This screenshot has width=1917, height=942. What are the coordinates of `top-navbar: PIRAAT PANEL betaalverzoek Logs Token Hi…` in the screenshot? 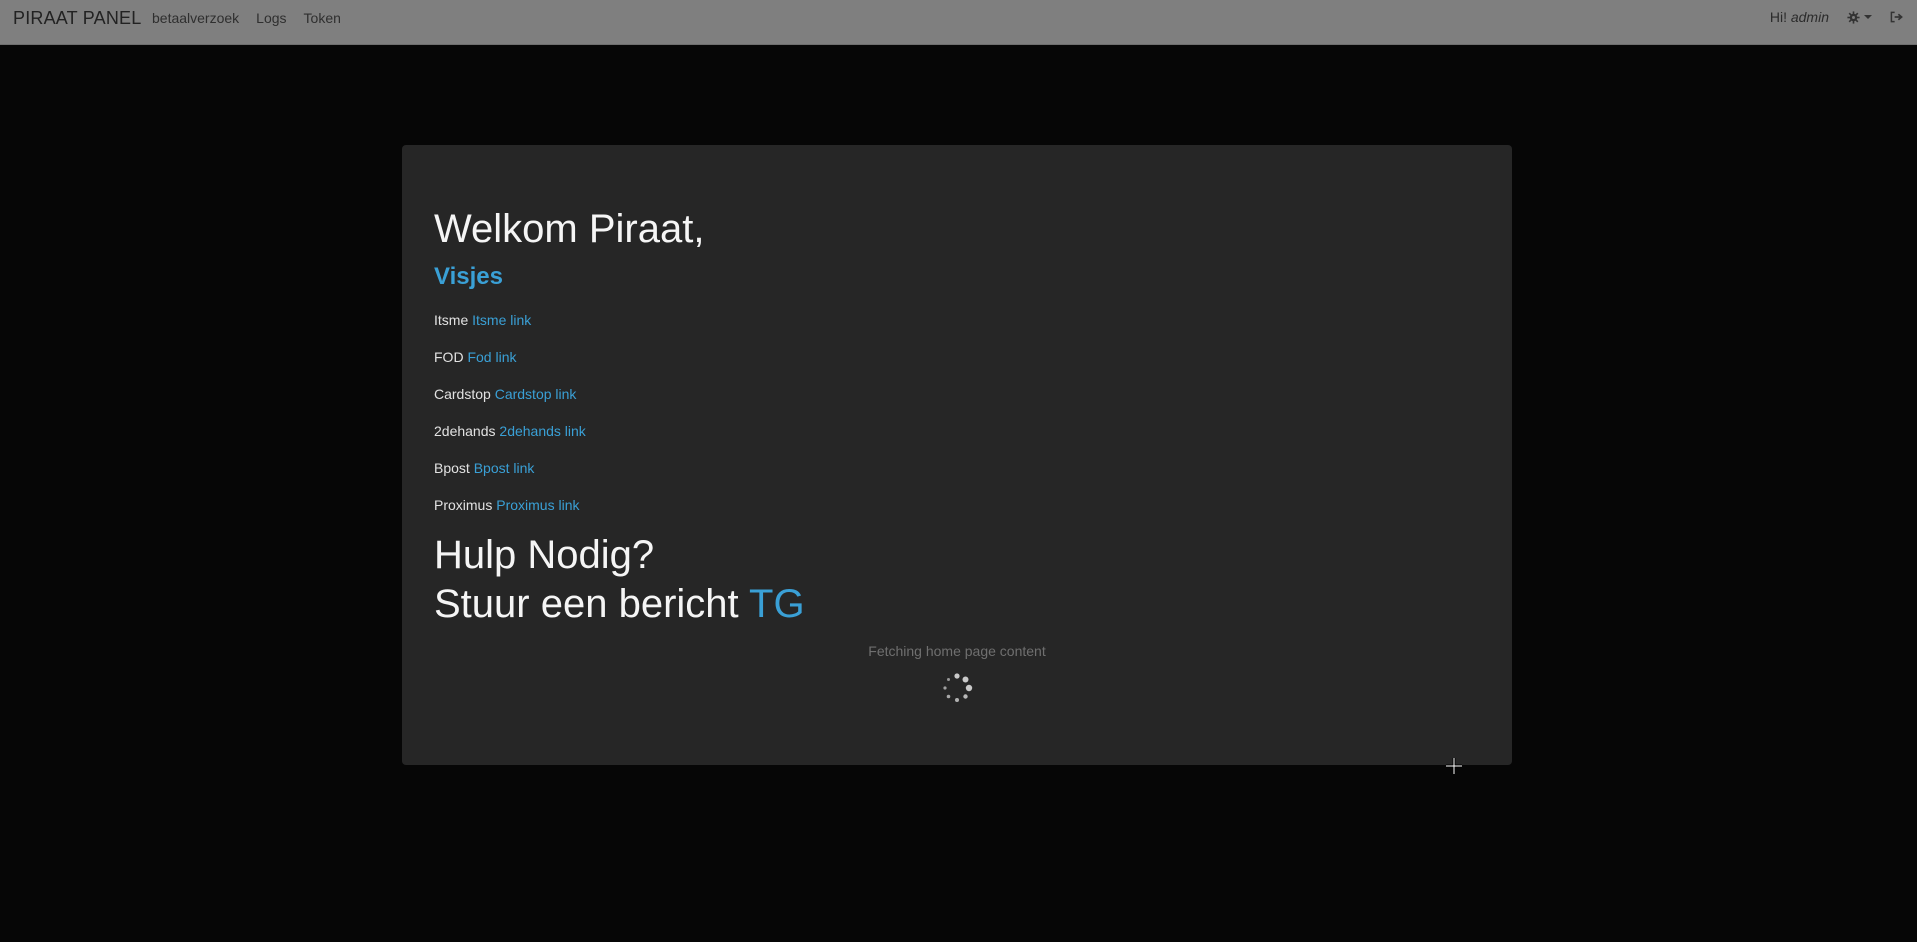 It's located at (958, 22).